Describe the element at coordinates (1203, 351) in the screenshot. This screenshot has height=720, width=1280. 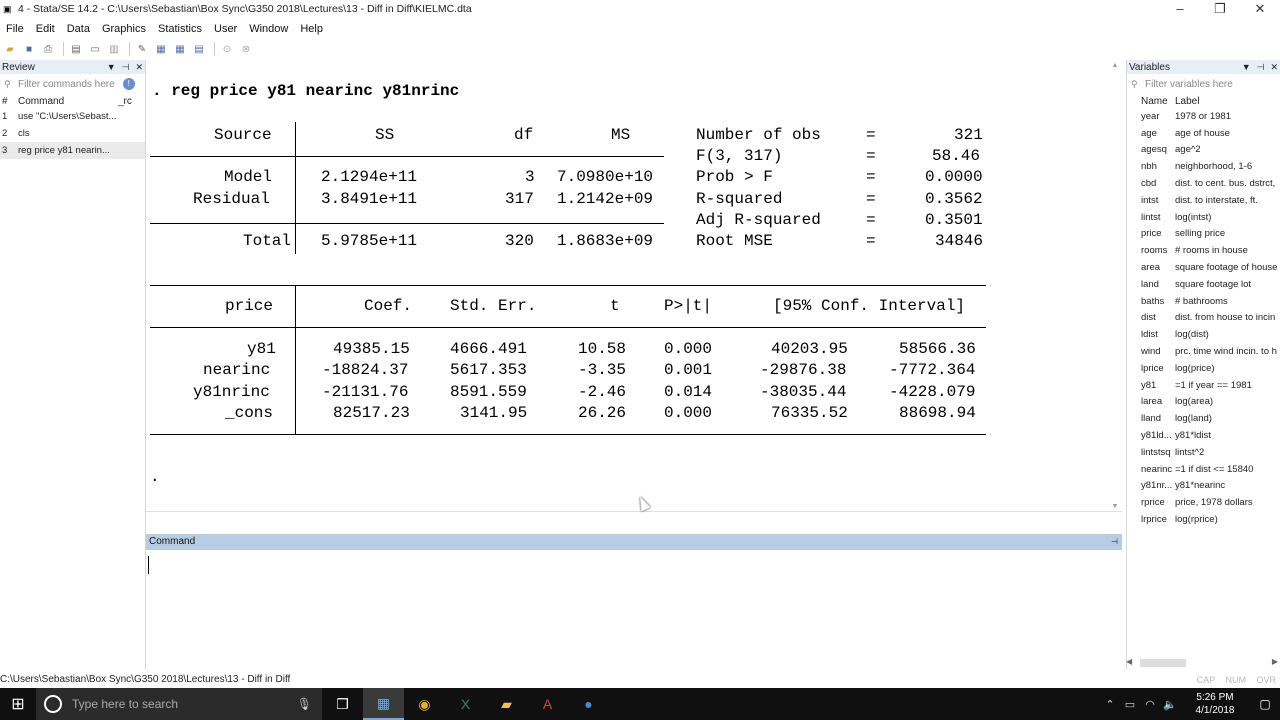
I see `variable-row: wind prc. time wind incin. to h` at that location.